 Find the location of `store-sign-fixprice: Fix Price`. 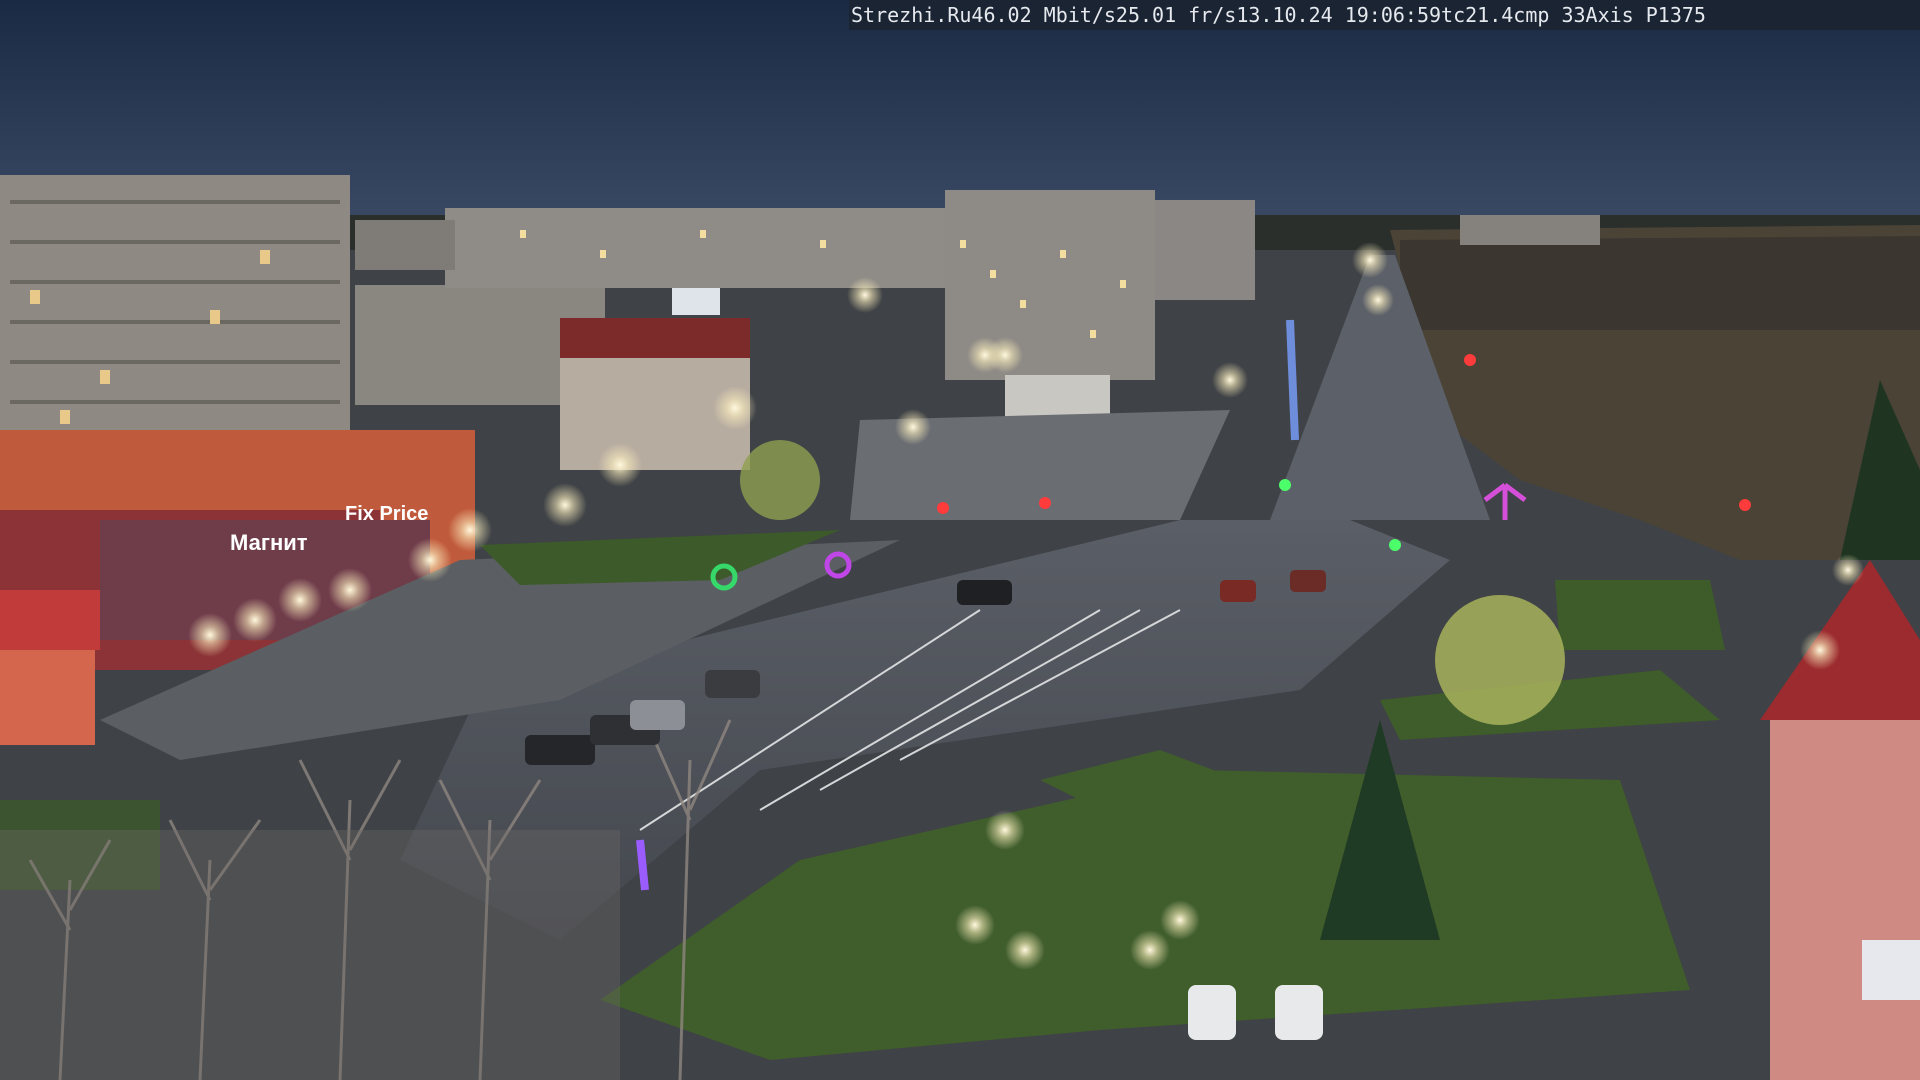

store-sign-fixprice: Fix Price is located at coordinates (386, 514).